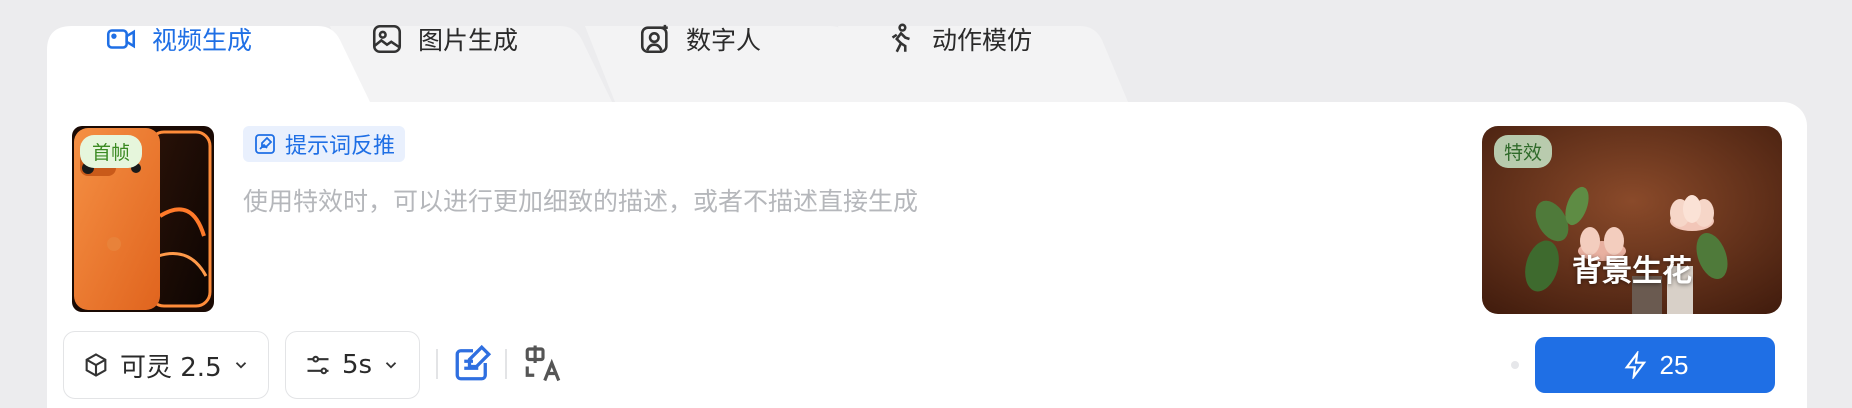  I want to click on lightning-icon, so click(1635, 365).